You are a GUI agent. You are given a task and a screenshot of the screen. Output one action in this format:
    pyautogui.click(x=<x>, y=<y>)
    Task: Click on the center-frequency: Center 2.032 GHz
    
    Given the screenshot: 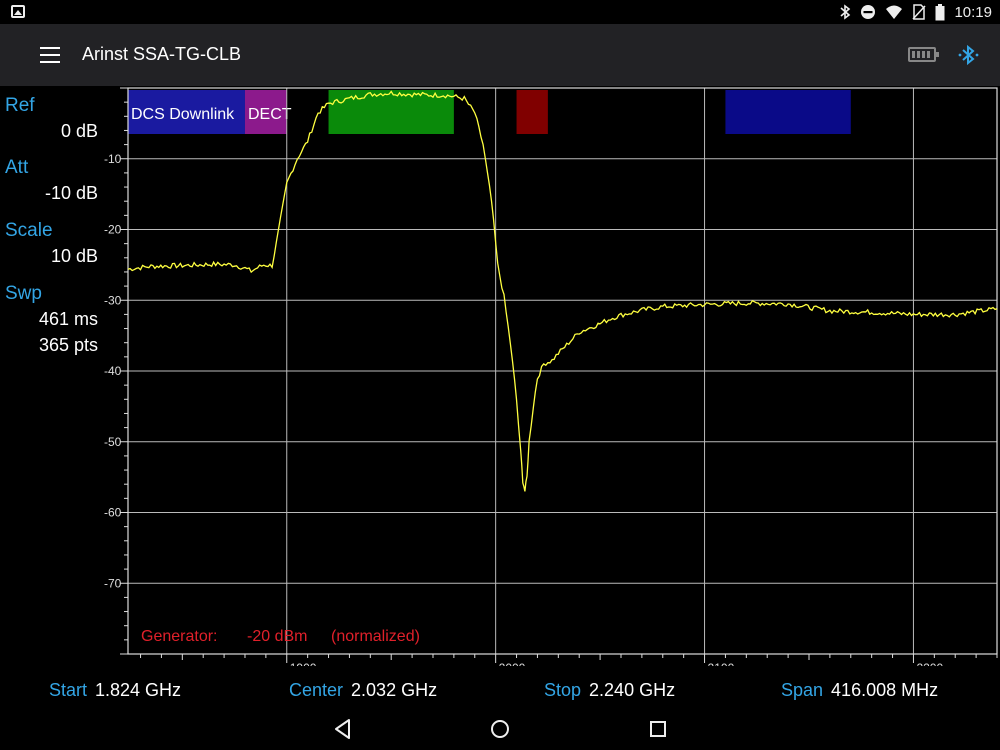 What is the action you would take?
    pyautogui.click(x=363, y=690)
    